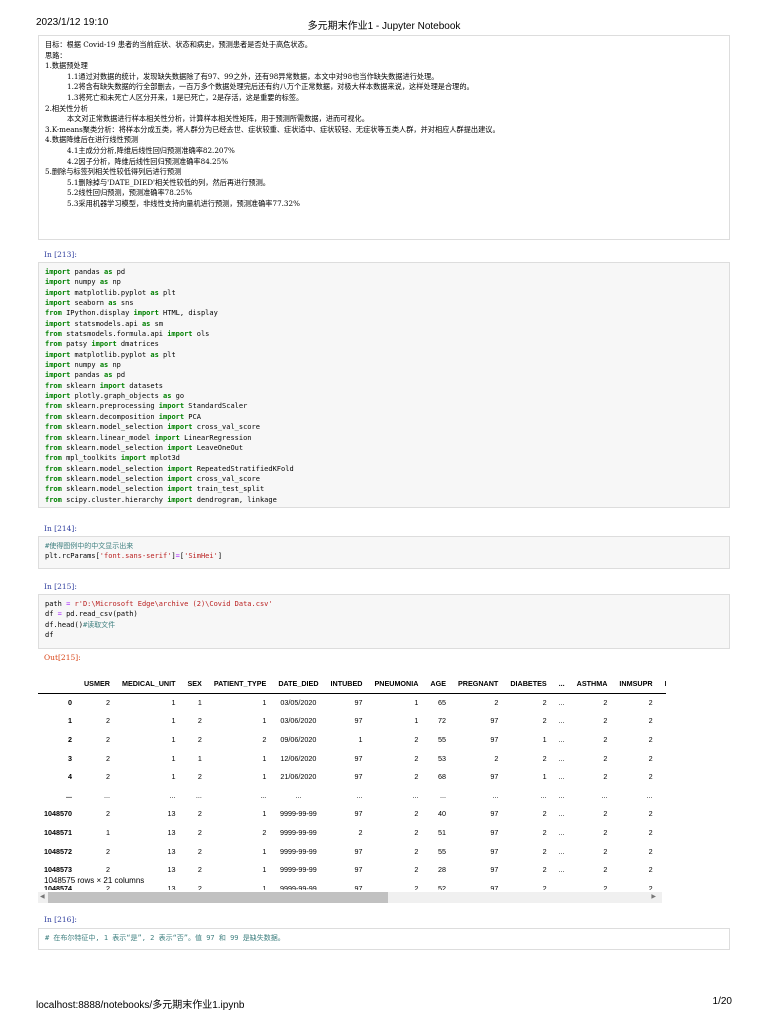 The image size is (768, 1024). What do you see at coordinates (114, 365) in the screenshot?
I see `code-token: np` at bounding box center [114, 365].